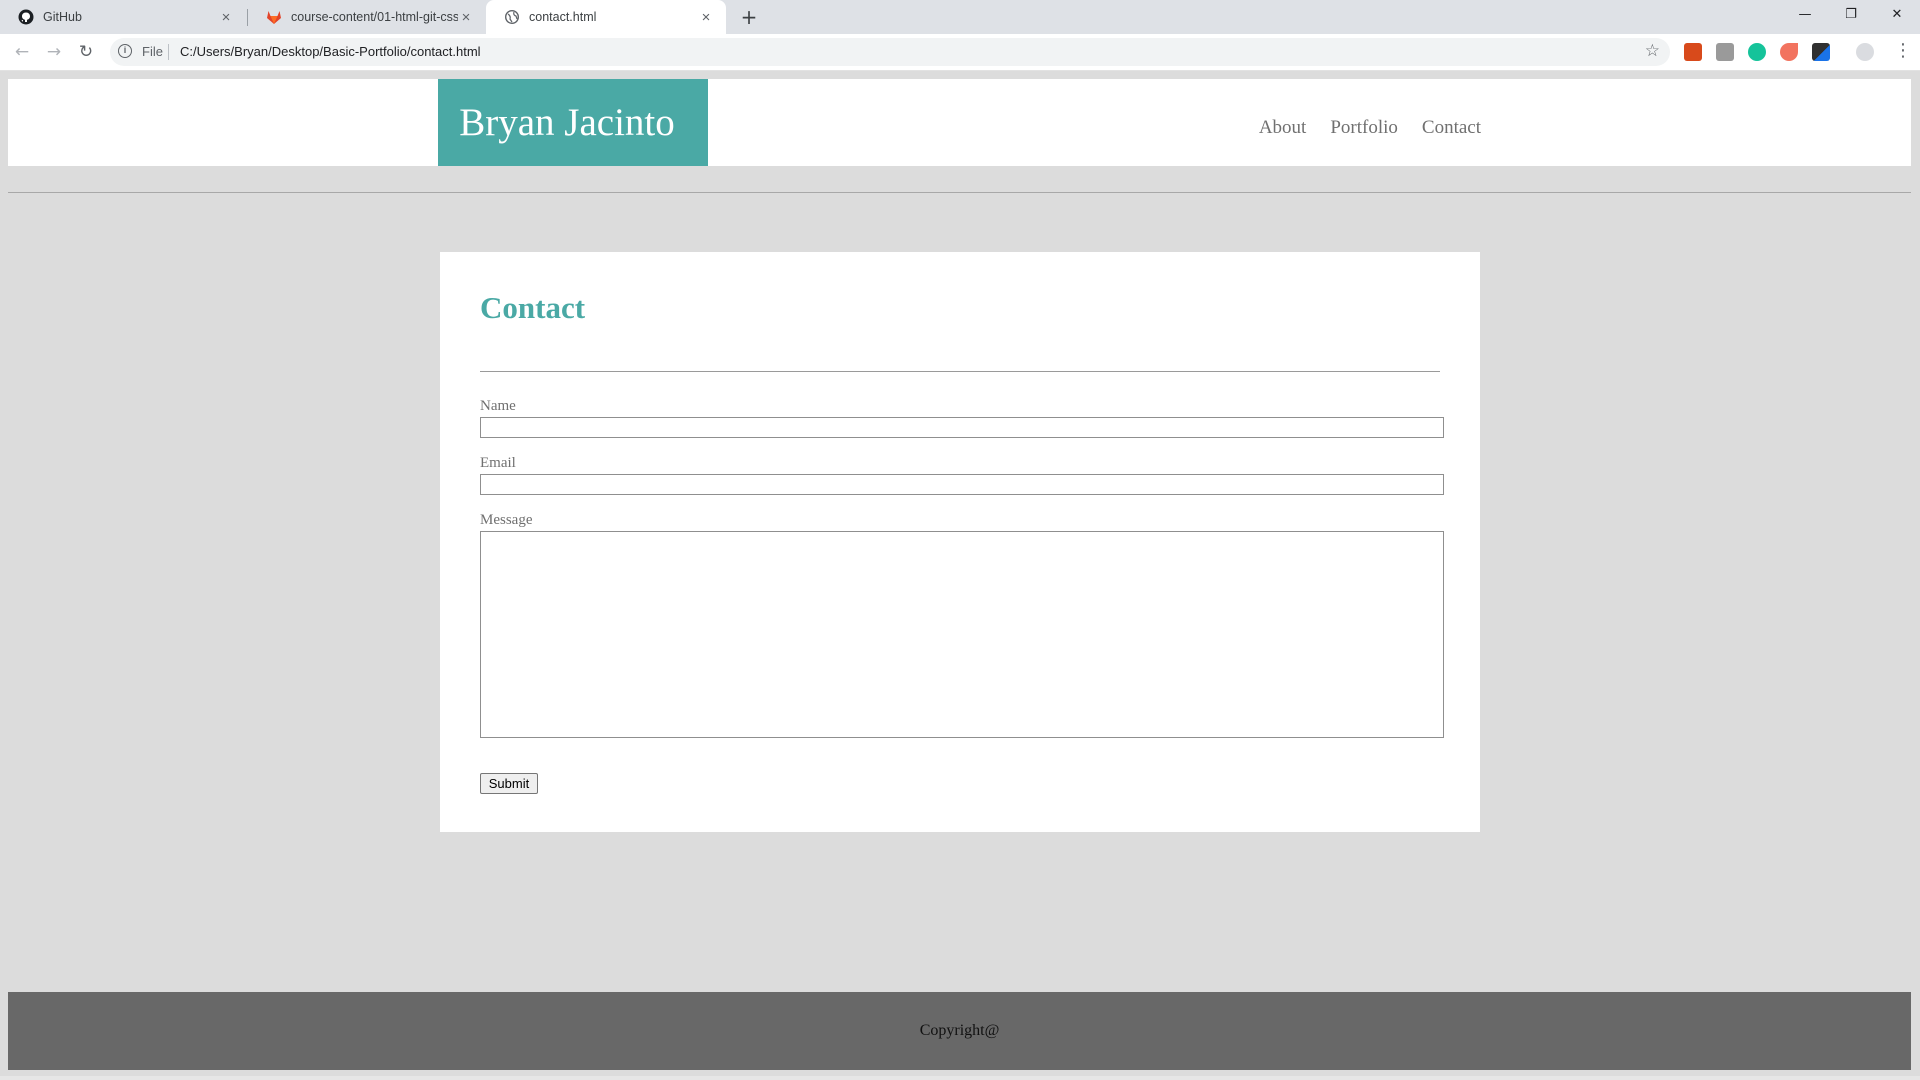 This screenshot has width=1920, height=1080. What do you see at coordinates (1451, 128) in the screenshot?
I see `nav-link-contact: Contact` at bounding box center [1451, 128].